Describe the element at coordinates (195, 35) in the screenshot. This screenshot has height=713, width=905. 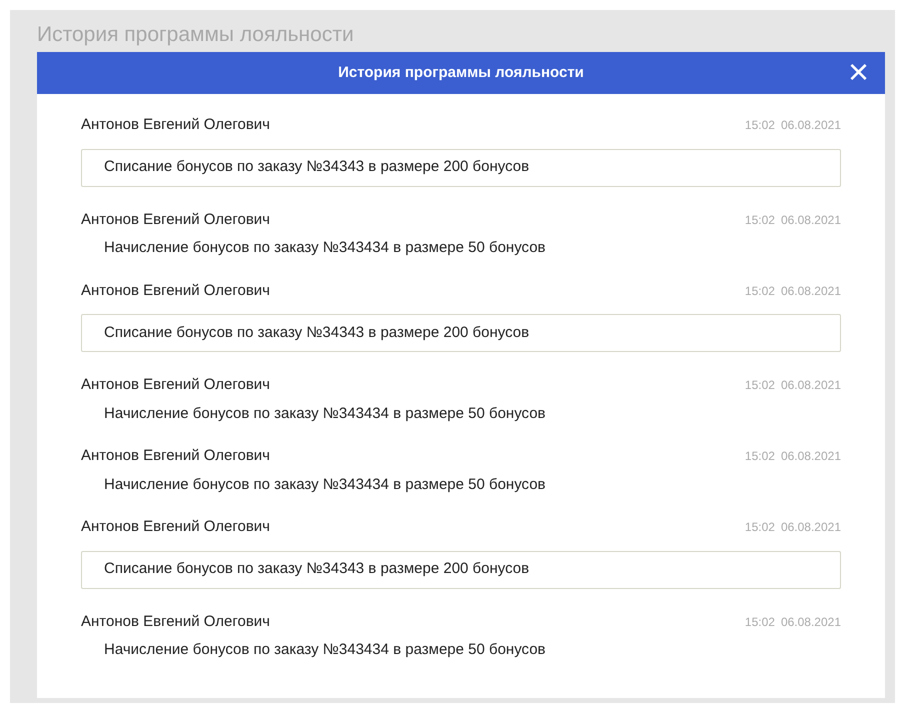
I see `page-title: История программы лояльности` at that location.